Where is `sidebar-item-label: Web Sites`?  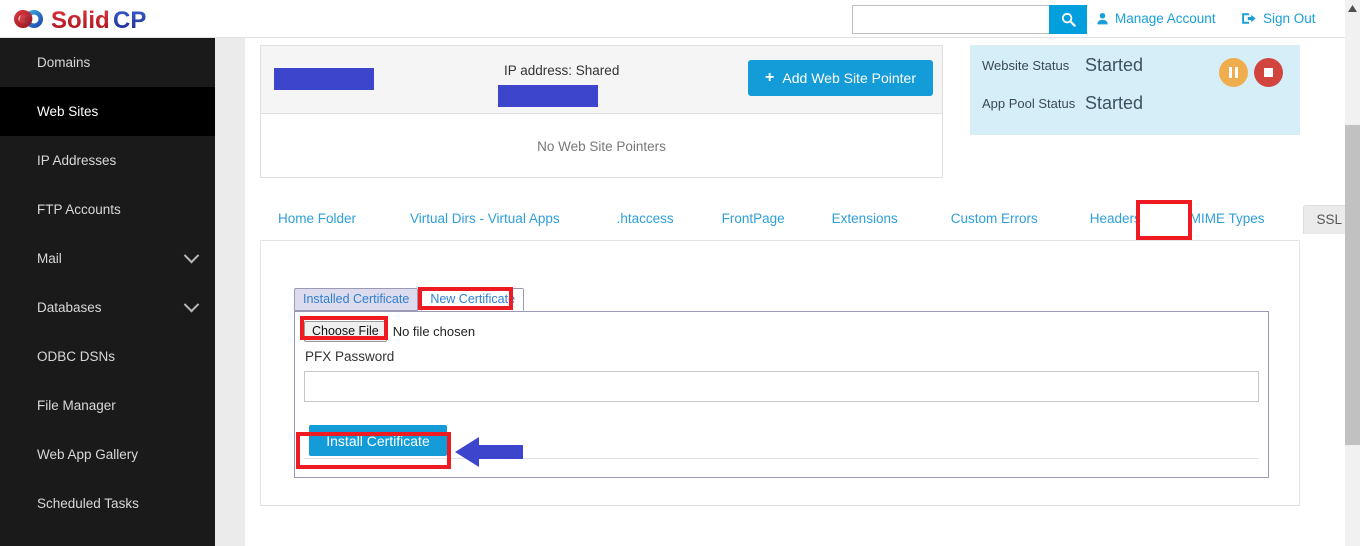 sidebar-item-label: Web Sites is located at coordinates (68, 111).